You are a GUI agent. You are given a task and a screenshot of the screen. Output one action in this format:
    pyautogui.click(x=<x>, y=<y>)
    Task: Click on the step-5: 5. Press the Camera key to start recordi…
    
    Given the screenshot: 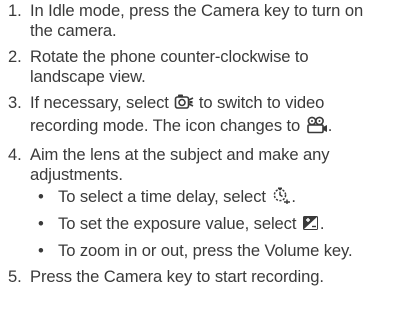 What is the action you would take?
    pyautogui.click(x=210, y=277)
    